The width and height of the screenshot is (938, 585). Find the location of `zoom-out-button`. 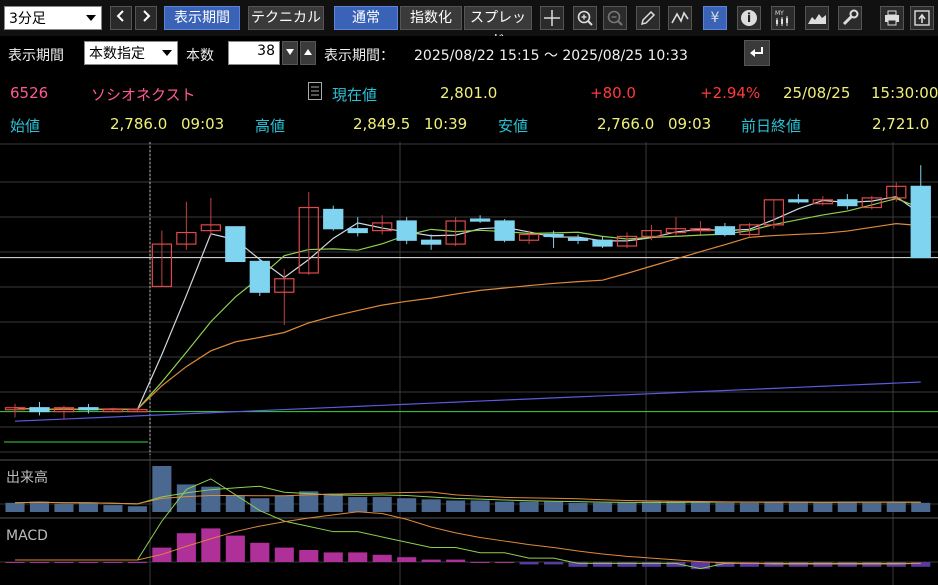

zoom-out-button is located at coordinates (615, 18).